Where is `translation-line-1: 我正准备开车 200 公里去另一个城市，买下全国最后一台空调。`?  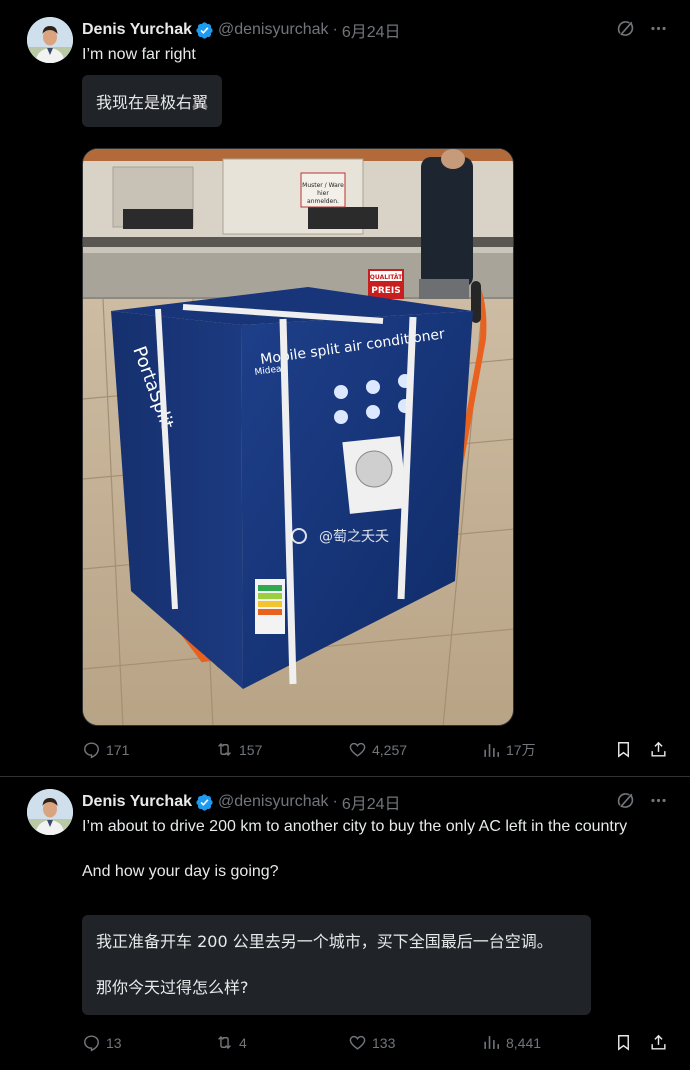
translation-line-1: 我正准备开车 200 公里去另一个城市，买下全国最后一台空调。 is located at coordinates (324, 941).